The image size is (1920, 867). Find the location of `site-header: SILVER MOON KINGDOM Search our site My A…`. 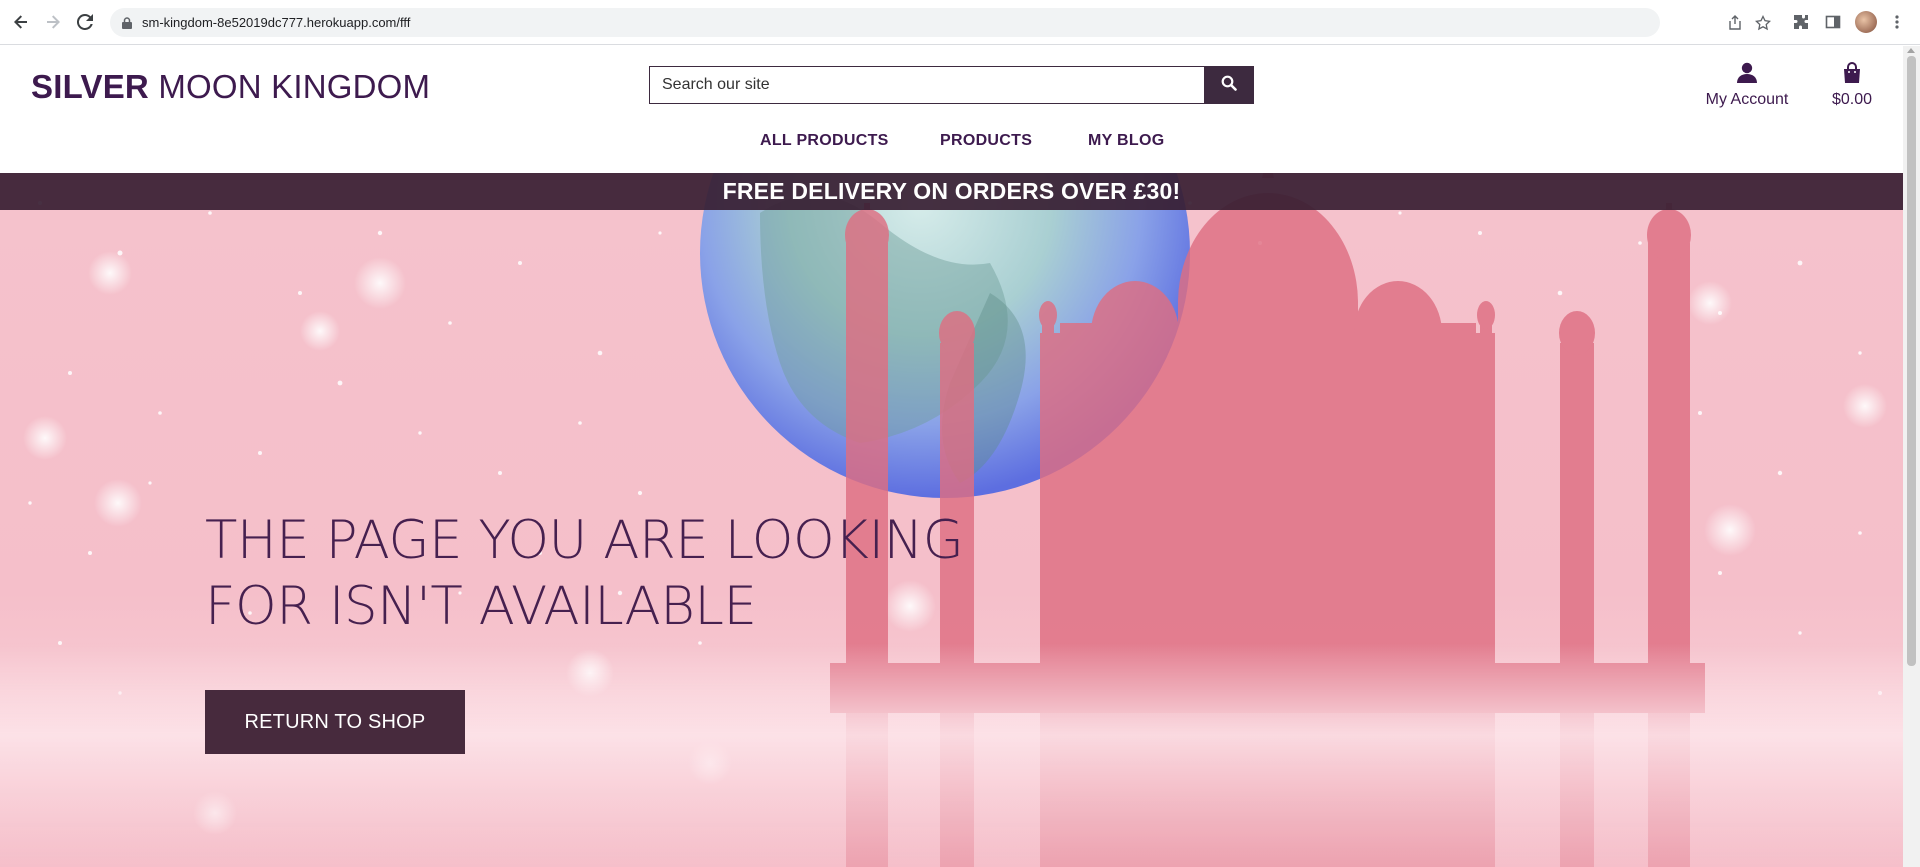

site-header: SILVER MOON KINGDOM Search our site My A… is located at coordinates (951, 109).